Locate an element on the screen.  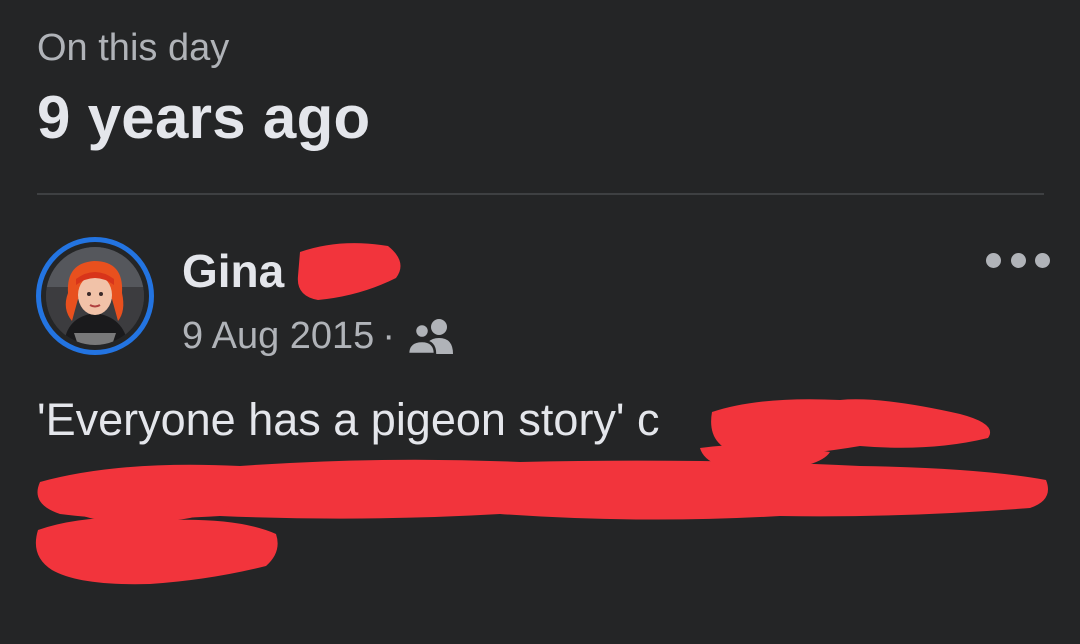
more-options-icon is located at coordinates (1018, 260).